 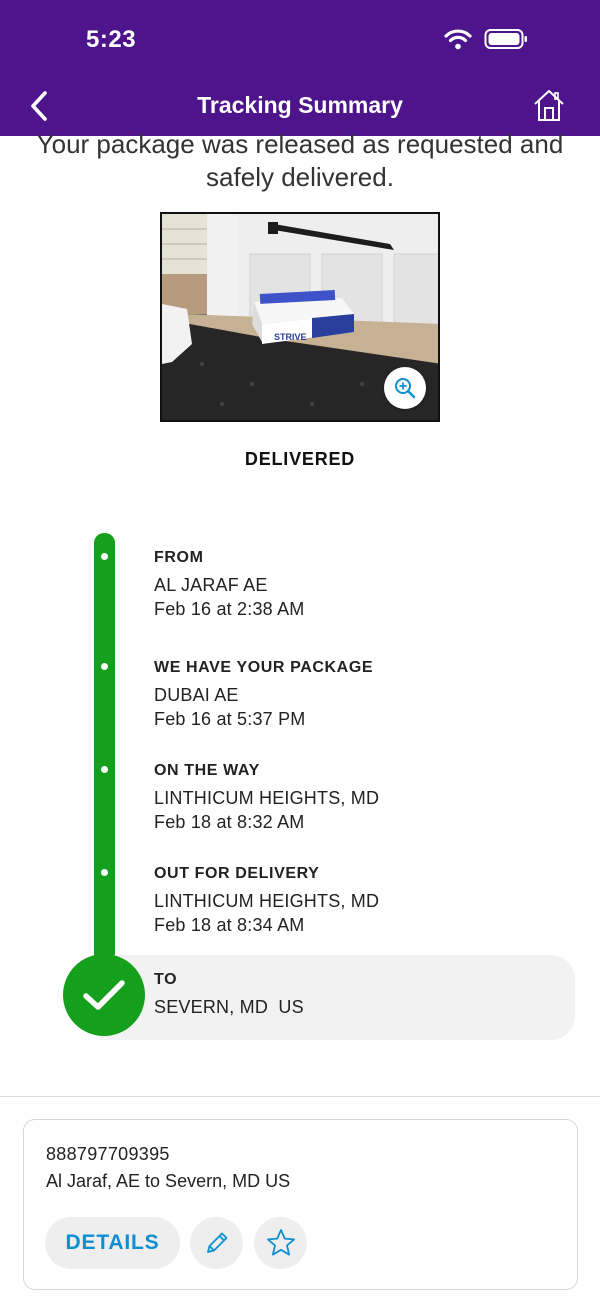 I want to click on event-location: AL JARAF AE, so click(x=211, y=585).